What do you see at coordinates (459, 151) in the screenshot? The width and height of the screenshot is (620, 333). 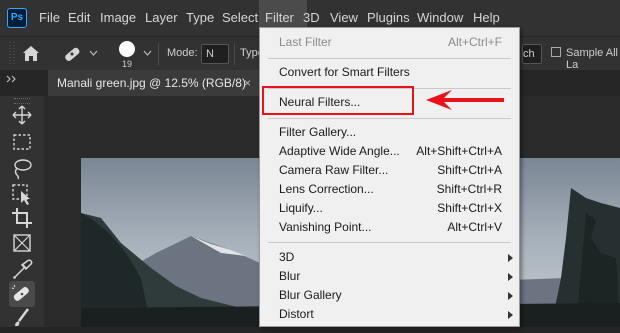 I see `menu-item-shortcut: Alt+Shift+Ctrl+A` at bounding box center [459, 151].